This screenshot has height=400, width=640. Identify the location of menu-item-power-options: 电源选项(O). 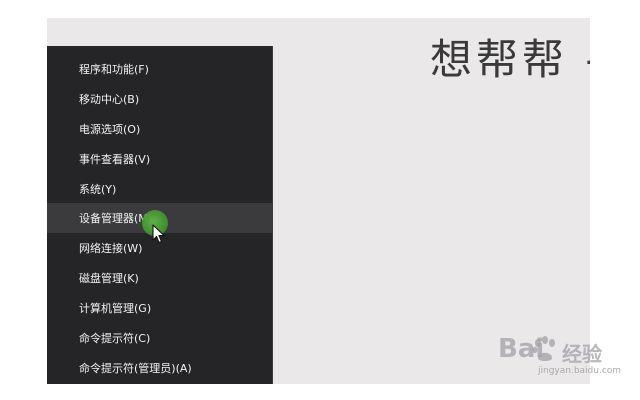
(159, 129).